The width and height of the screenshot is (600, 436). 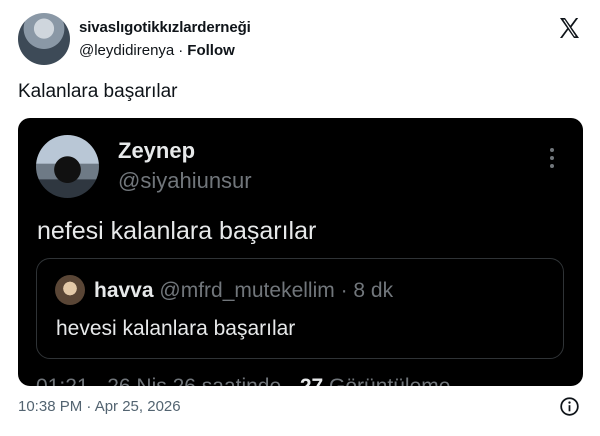 I want to click on inner-quote-header: havva @mfrd_mutekellim · 8 dk, so click(x=243, y=291).